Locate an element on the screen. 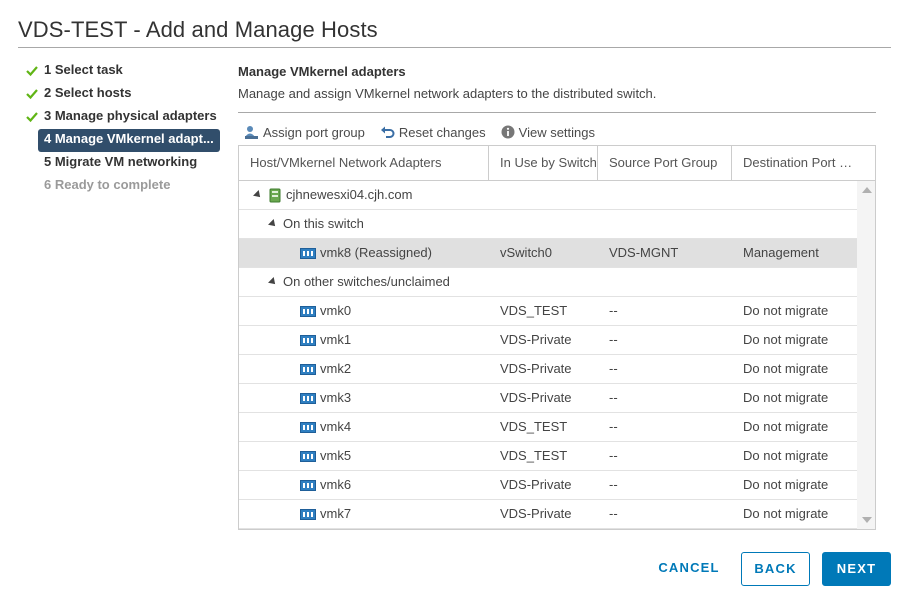 This screenshot has height=603, width=910. step-label: 1 Select task is located at coordinates (83, 69).